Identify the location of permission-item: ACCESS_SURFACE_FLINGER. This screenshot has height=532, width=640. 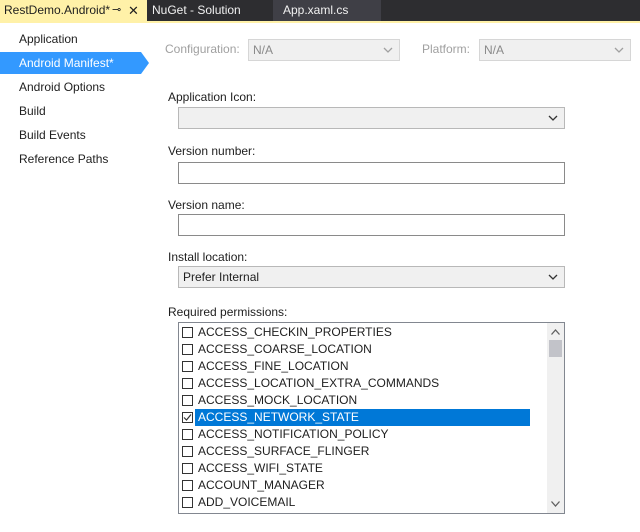
(363, 451).